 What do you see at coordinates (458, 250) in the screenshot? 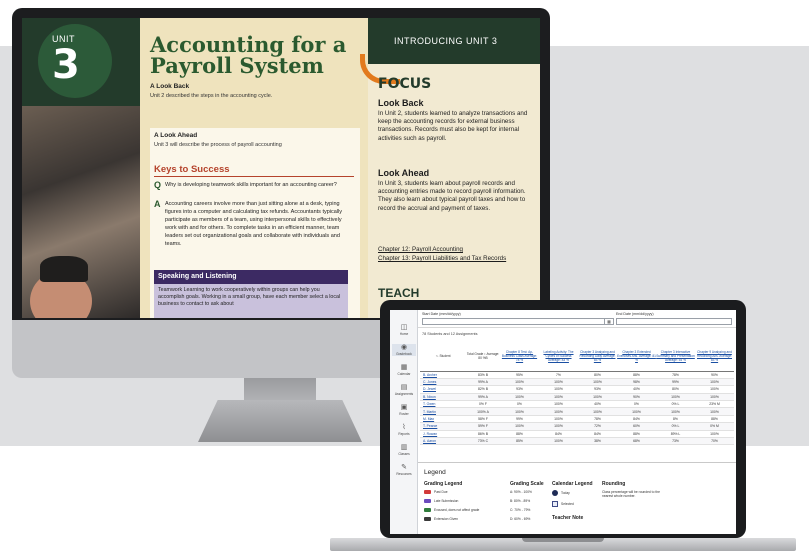
I see `chapter-12-link: Chapter 12: Payroll Accounting` at bounding box center [458, 250].